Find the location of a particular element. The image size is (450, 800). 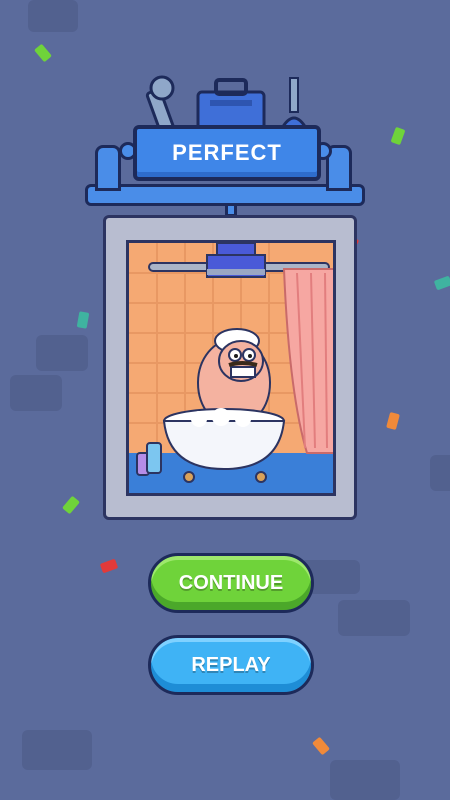

bathroom-scene is located at coordinates (231, 368).